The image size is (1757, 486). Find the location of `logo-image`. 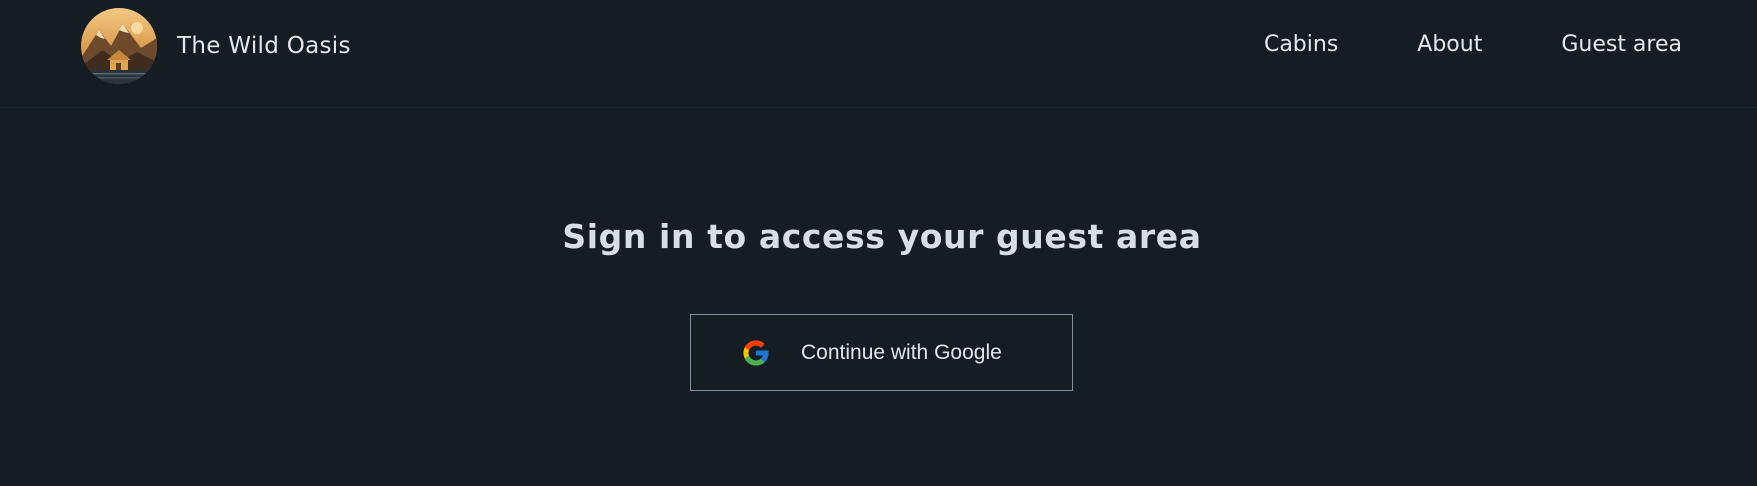

logo-image is located at coordinates (119, 46).